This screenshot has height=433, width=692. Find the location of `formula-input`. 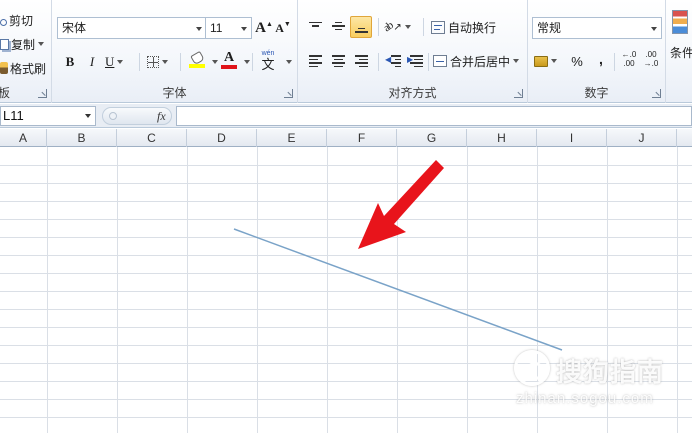

formula-input is located at coordinates (434, 116).